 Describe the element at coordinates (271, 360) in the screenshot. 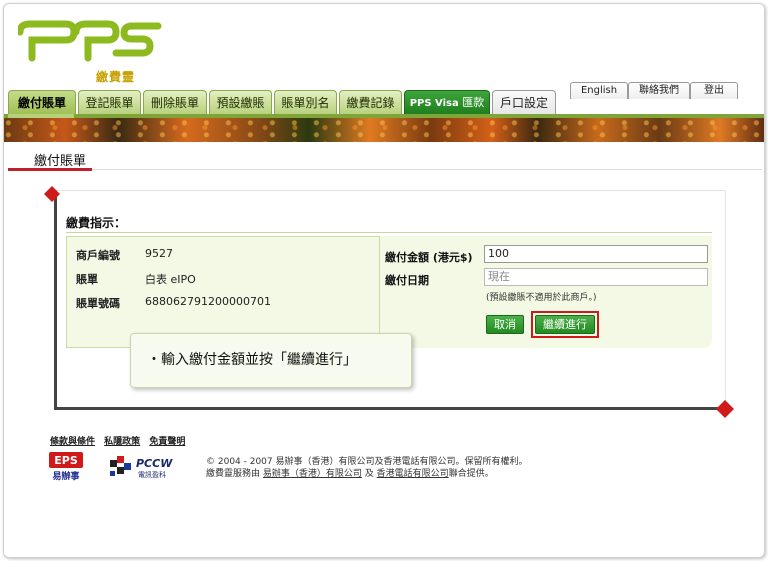

I see `instruction-tooltip: ・輸入繳付金額並按「繼續進行」` at that location.